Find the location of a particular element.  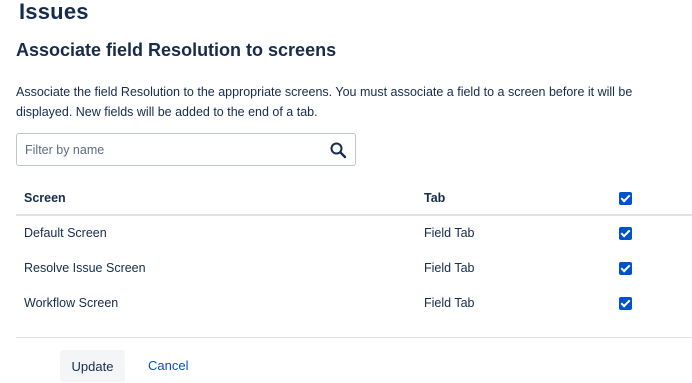

table-row: Resolve Issue Screen Field Tab is located at coordinates (354, 267).